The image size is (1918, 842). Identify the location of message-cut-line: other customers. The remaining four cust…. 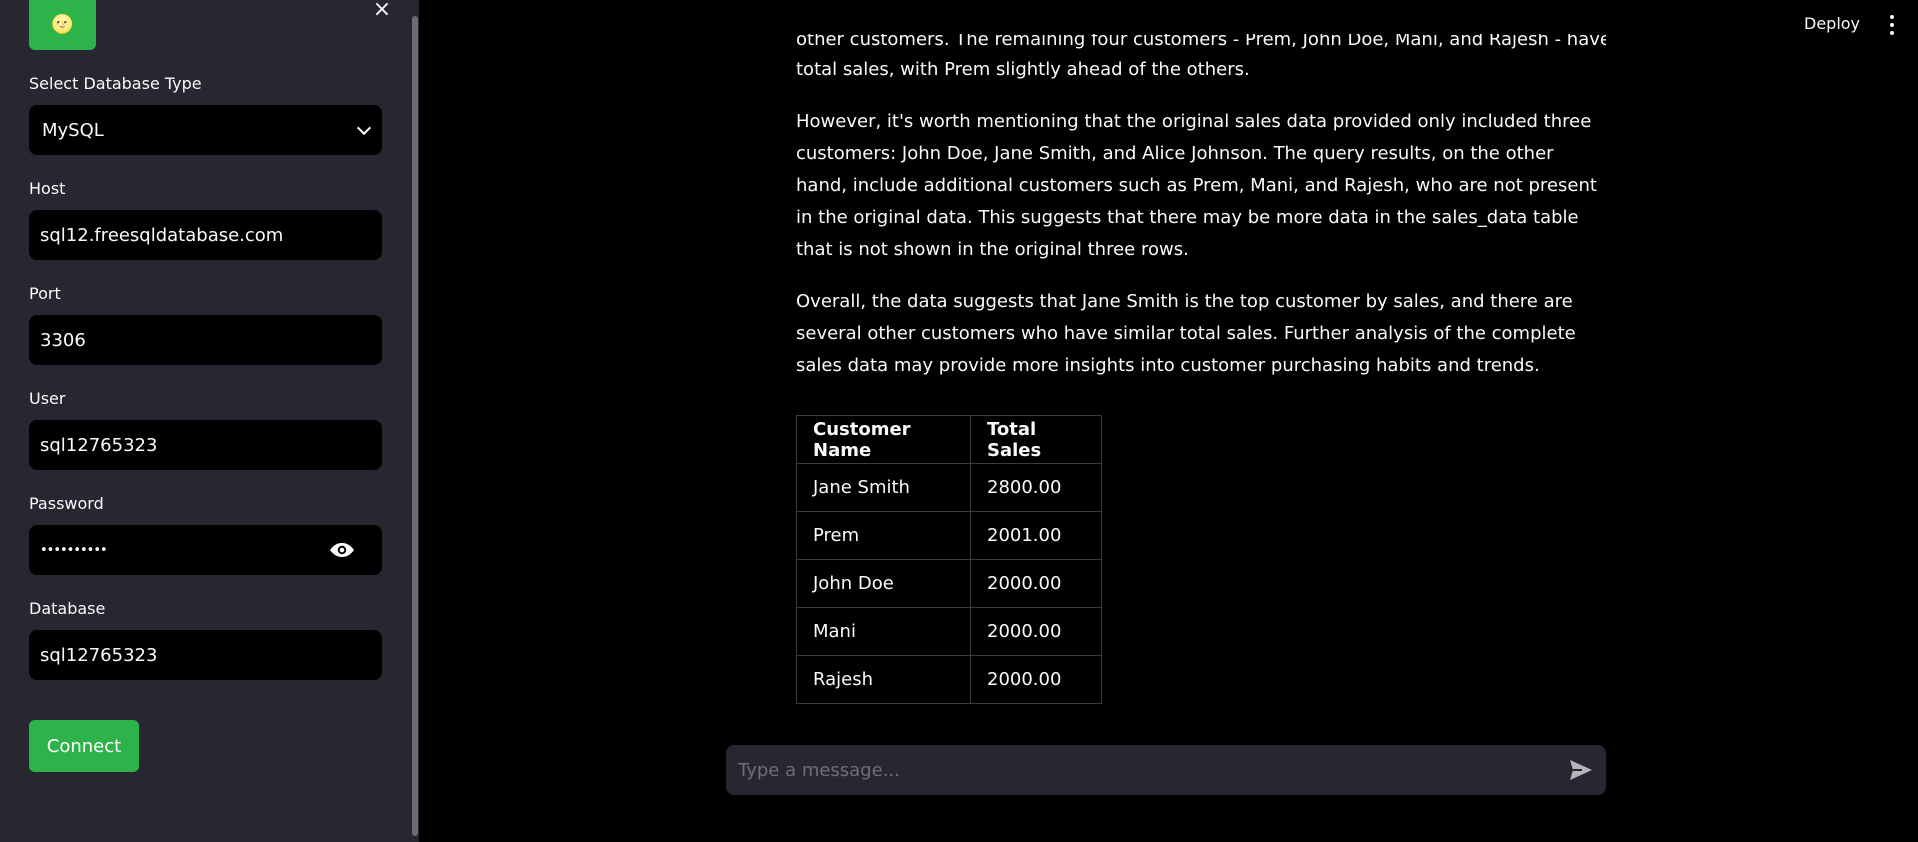
(1201, 42).